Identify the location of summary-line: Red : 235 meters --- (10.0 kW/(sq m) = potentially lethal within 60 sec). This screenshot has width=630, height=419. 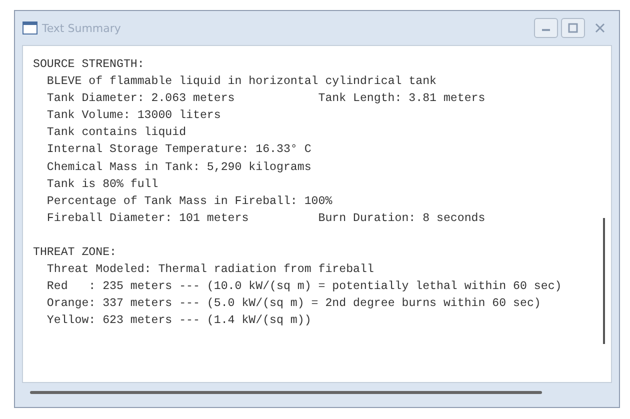
(304, 287).